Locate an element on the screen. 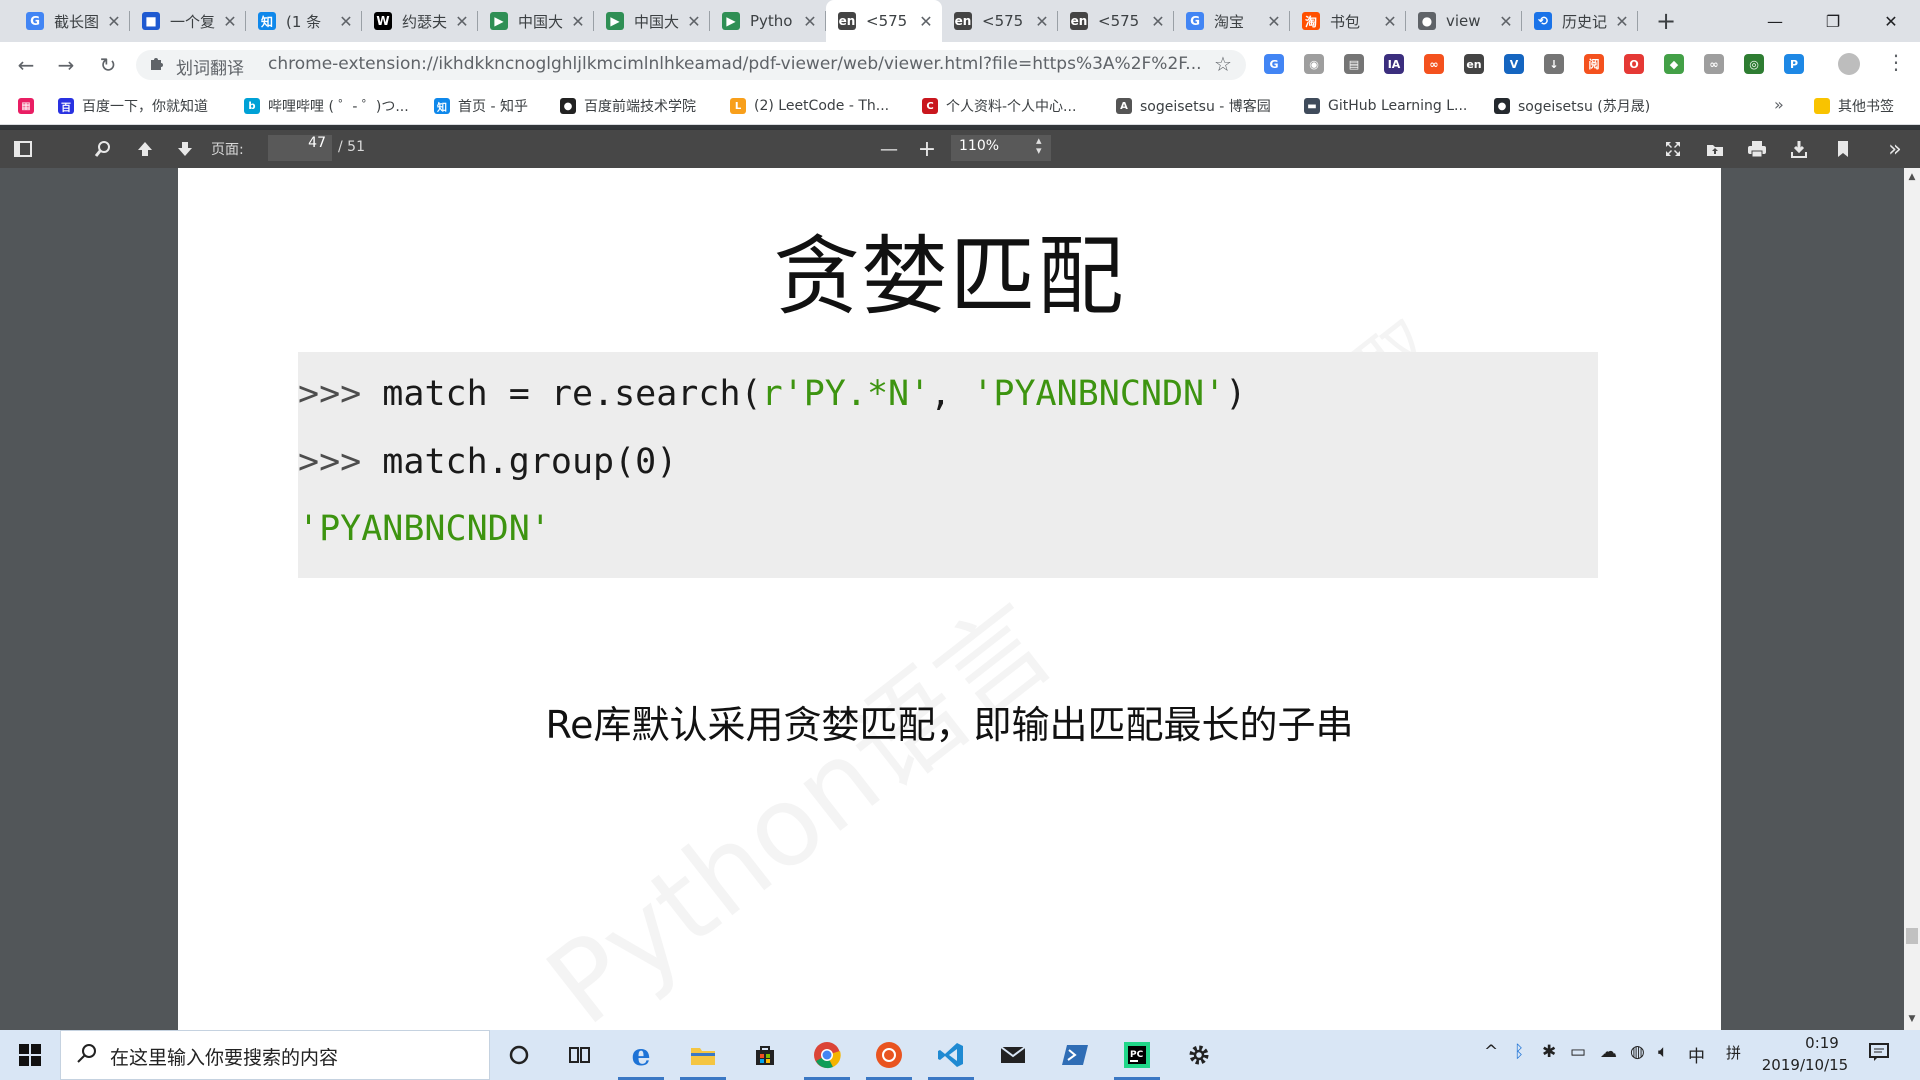 This screenshot has width=1920, height=1080. powershell-icon is located at coordinates (1075, 1055).